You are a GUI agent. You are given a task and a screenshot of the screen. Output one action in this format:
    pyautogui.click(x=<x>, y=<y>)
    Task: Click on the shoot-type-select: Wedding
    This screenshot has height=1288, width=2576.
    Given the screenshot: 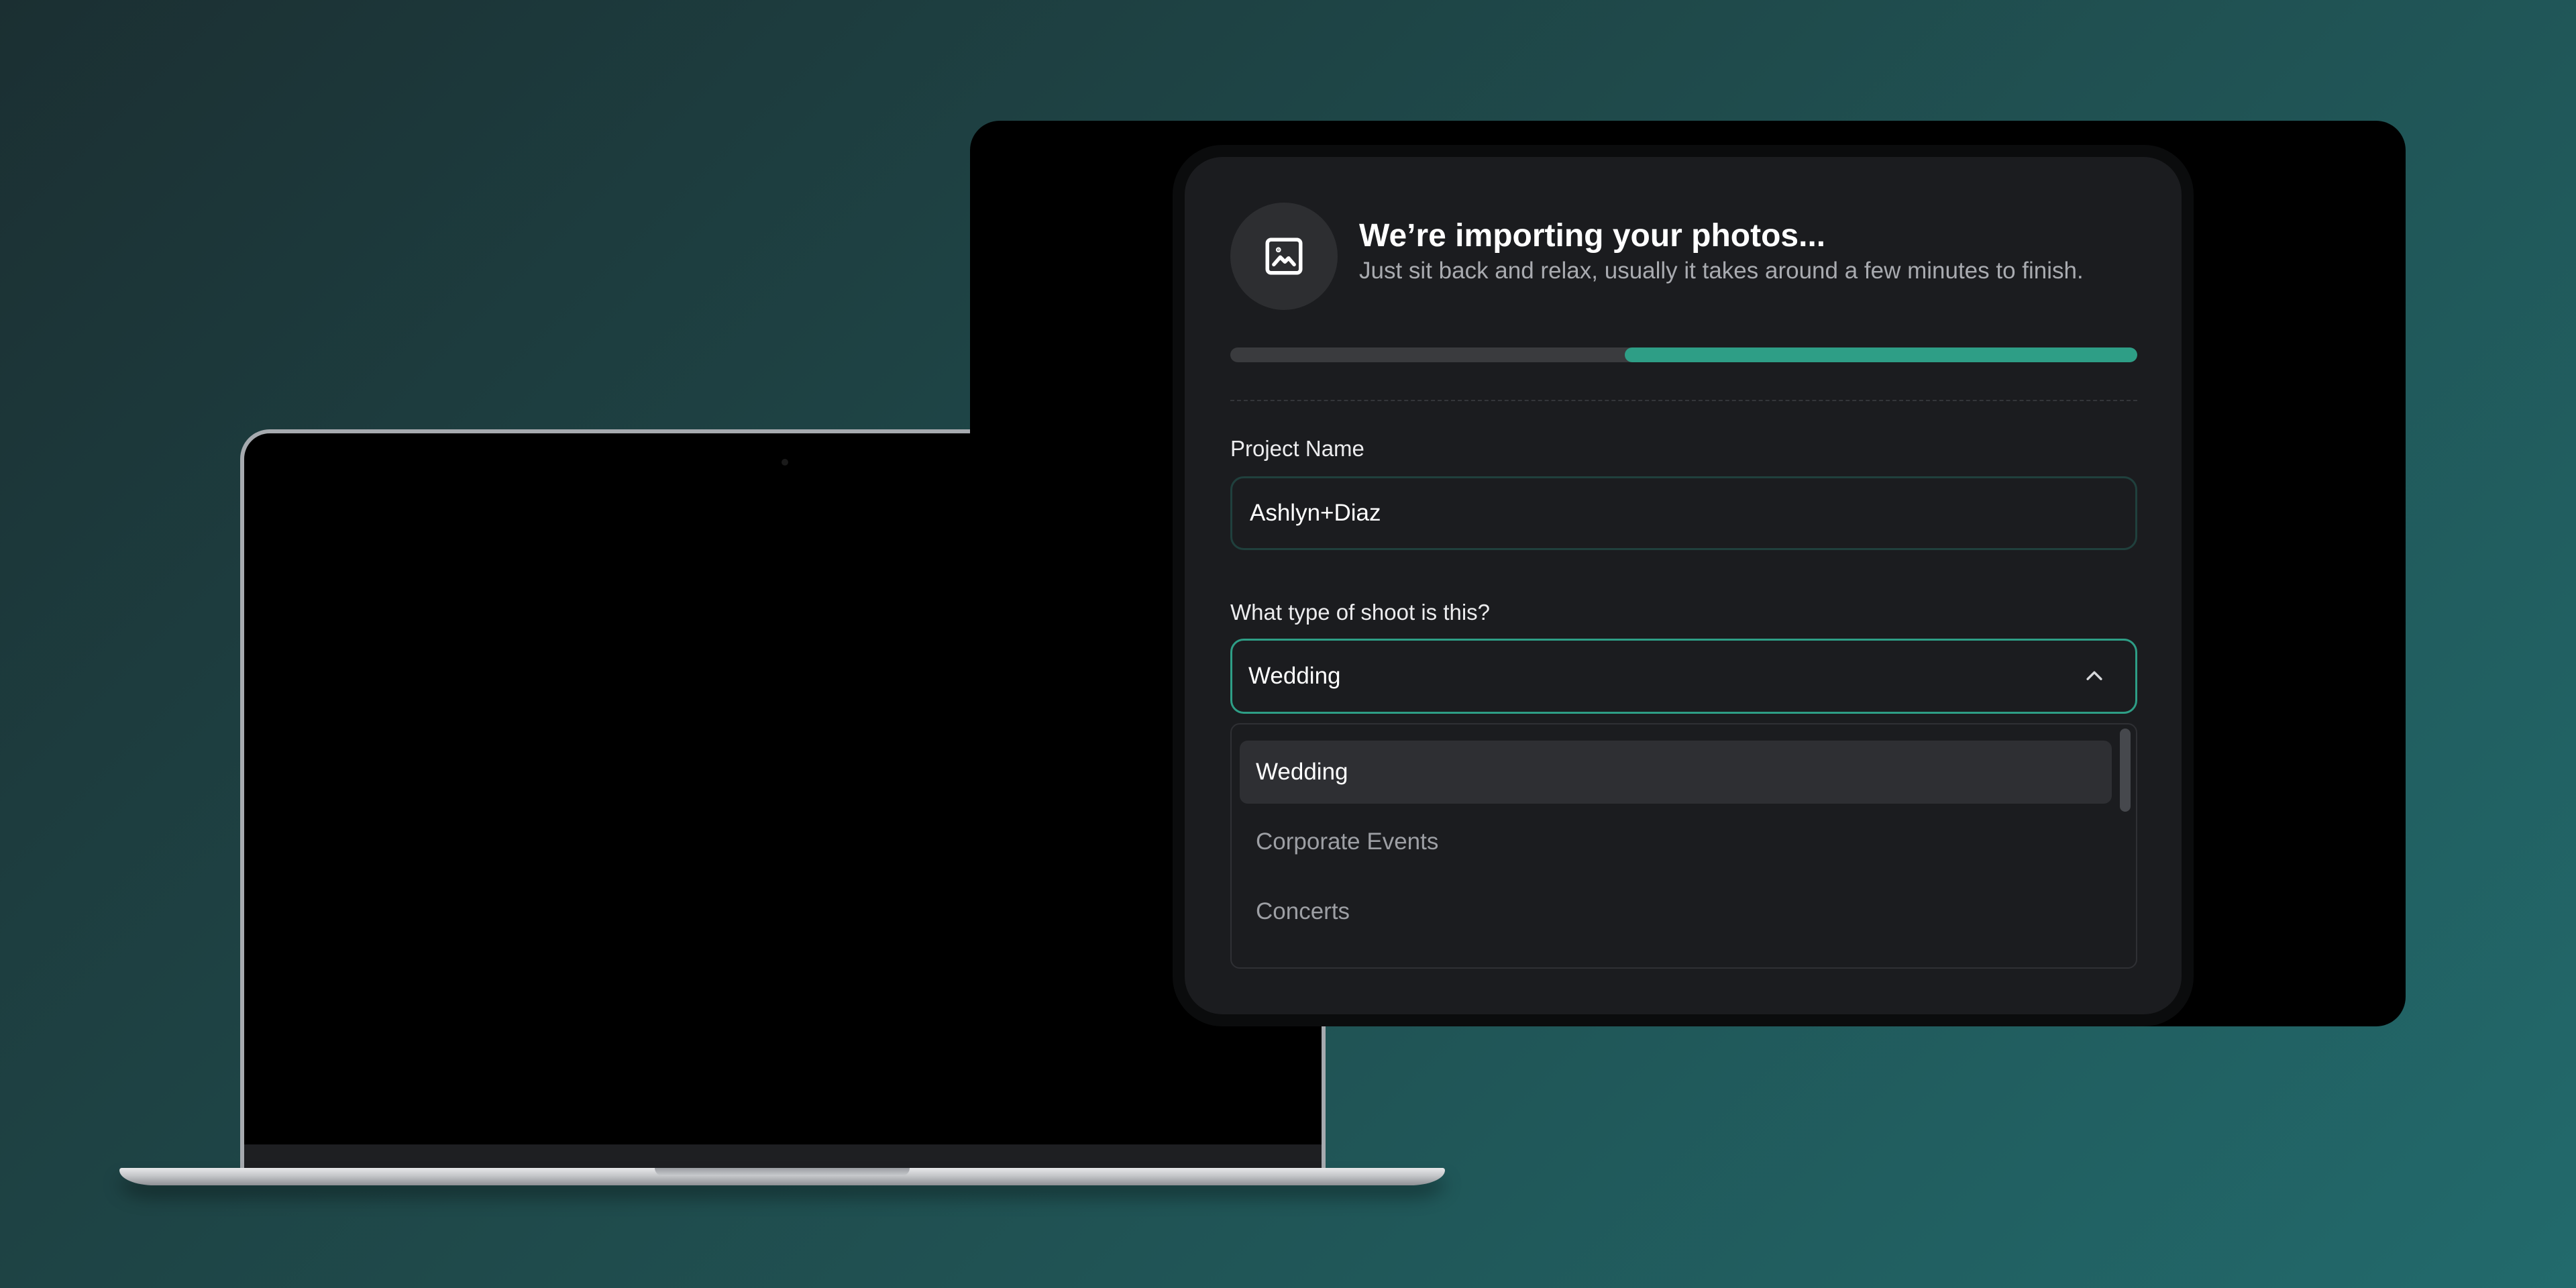 What is the action you would take?
    pyautogui.click(x=1683, y=676)
    